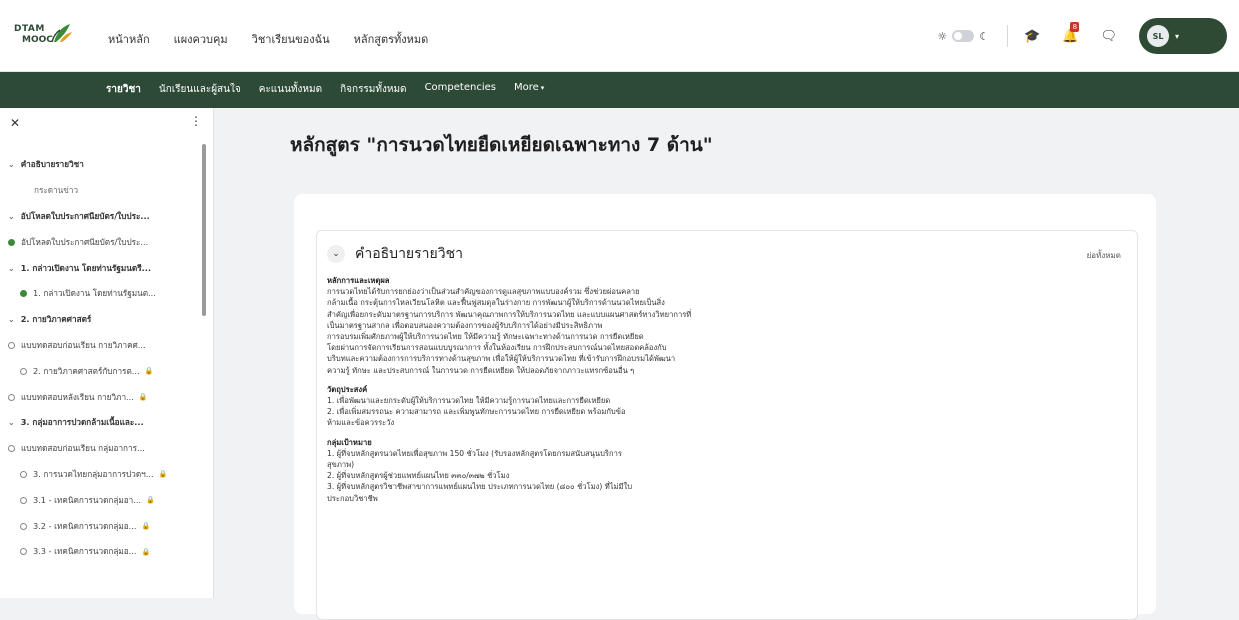 The height and width of the screenshot is (620, 1239). I want to click on sidebar-activity: 2. กายวิภาคศาสตร์กับการต... 🔒, so click(100, 371).